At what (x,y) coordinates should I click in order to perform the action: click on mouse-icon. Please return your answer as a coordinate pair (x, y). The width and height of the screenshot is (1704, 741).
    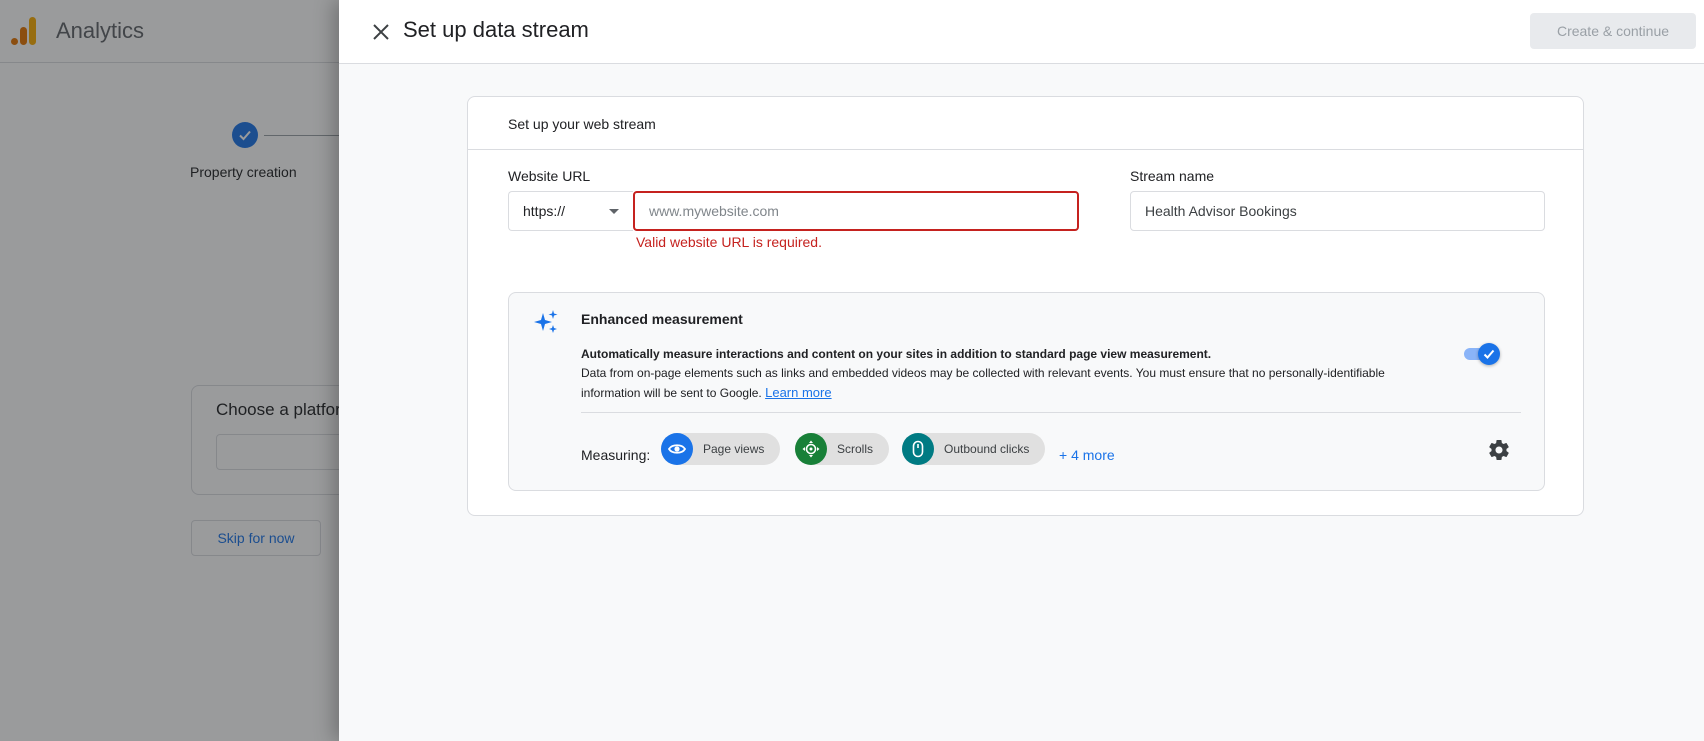
    Looking at the image, I should click on (918, 449).